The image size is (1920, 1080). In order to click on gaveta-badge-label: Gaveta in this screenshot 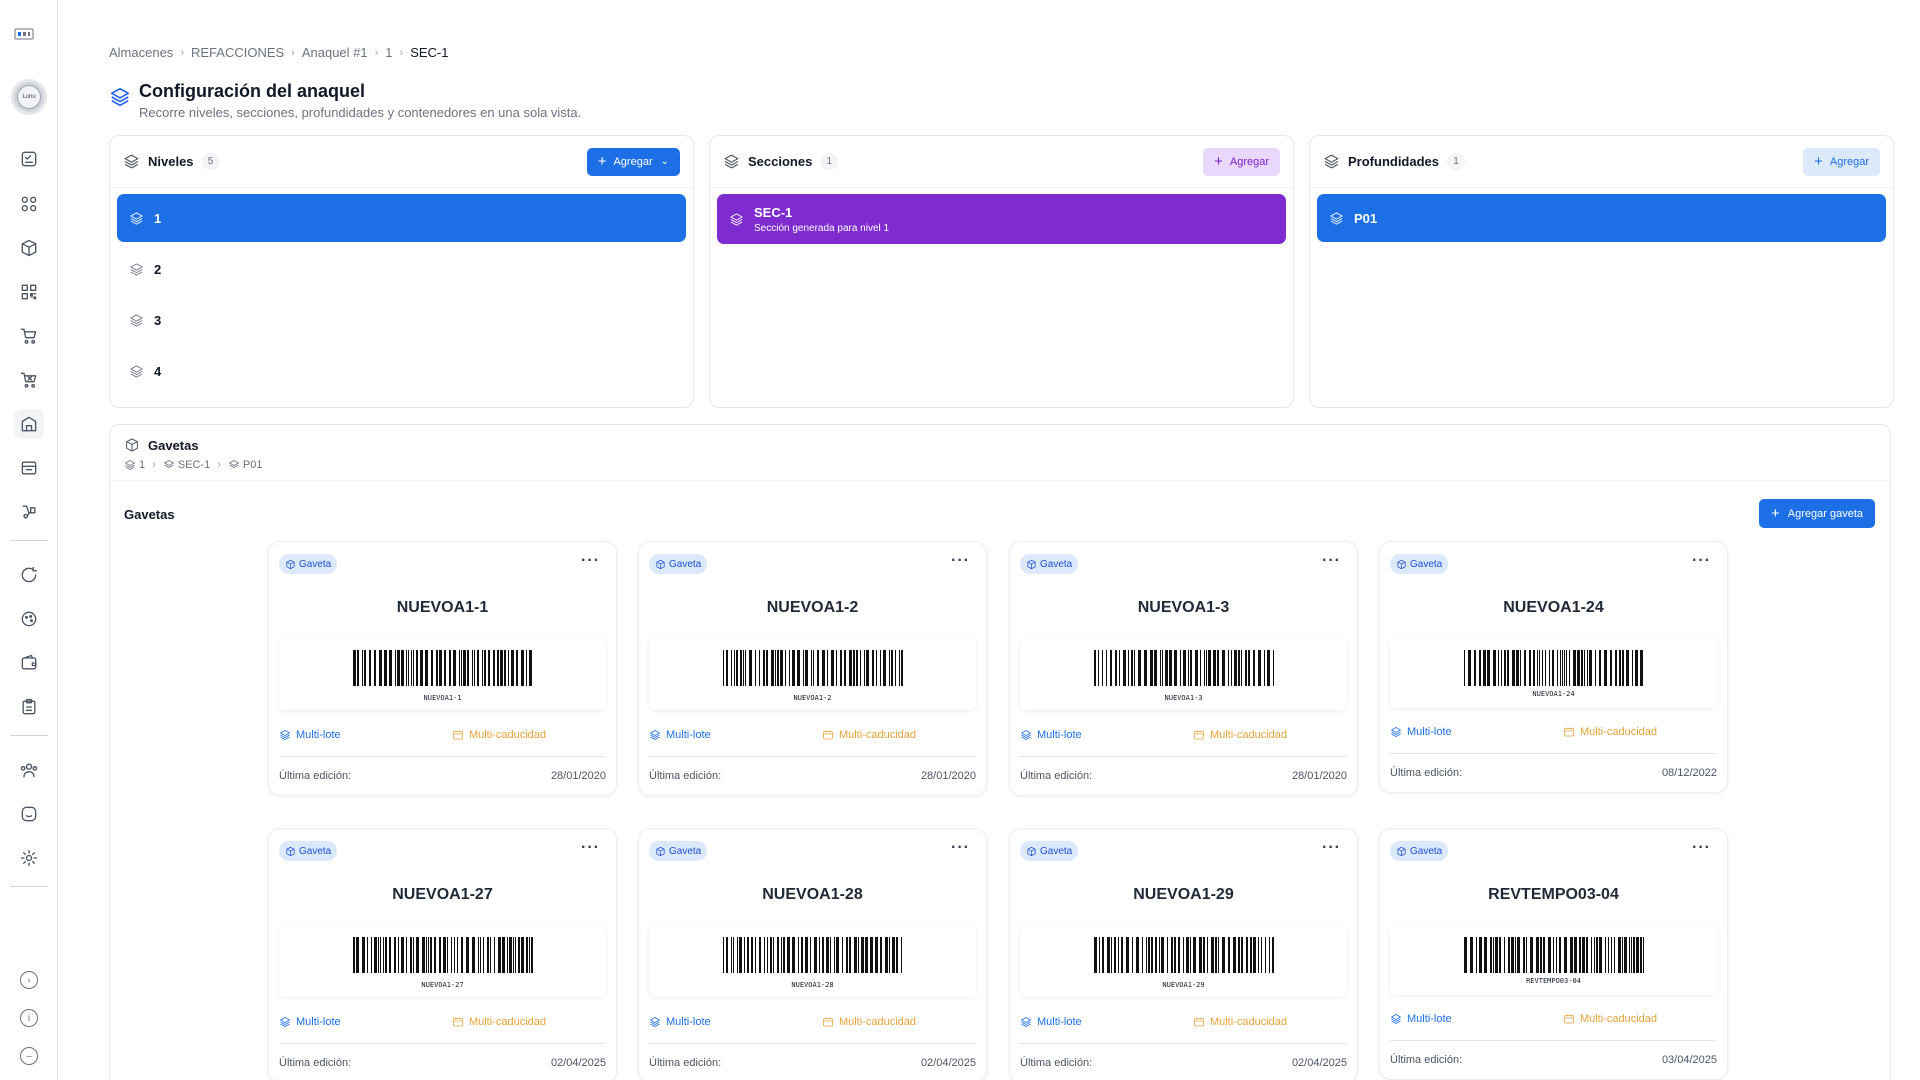, I will do `click(685, 851)`.